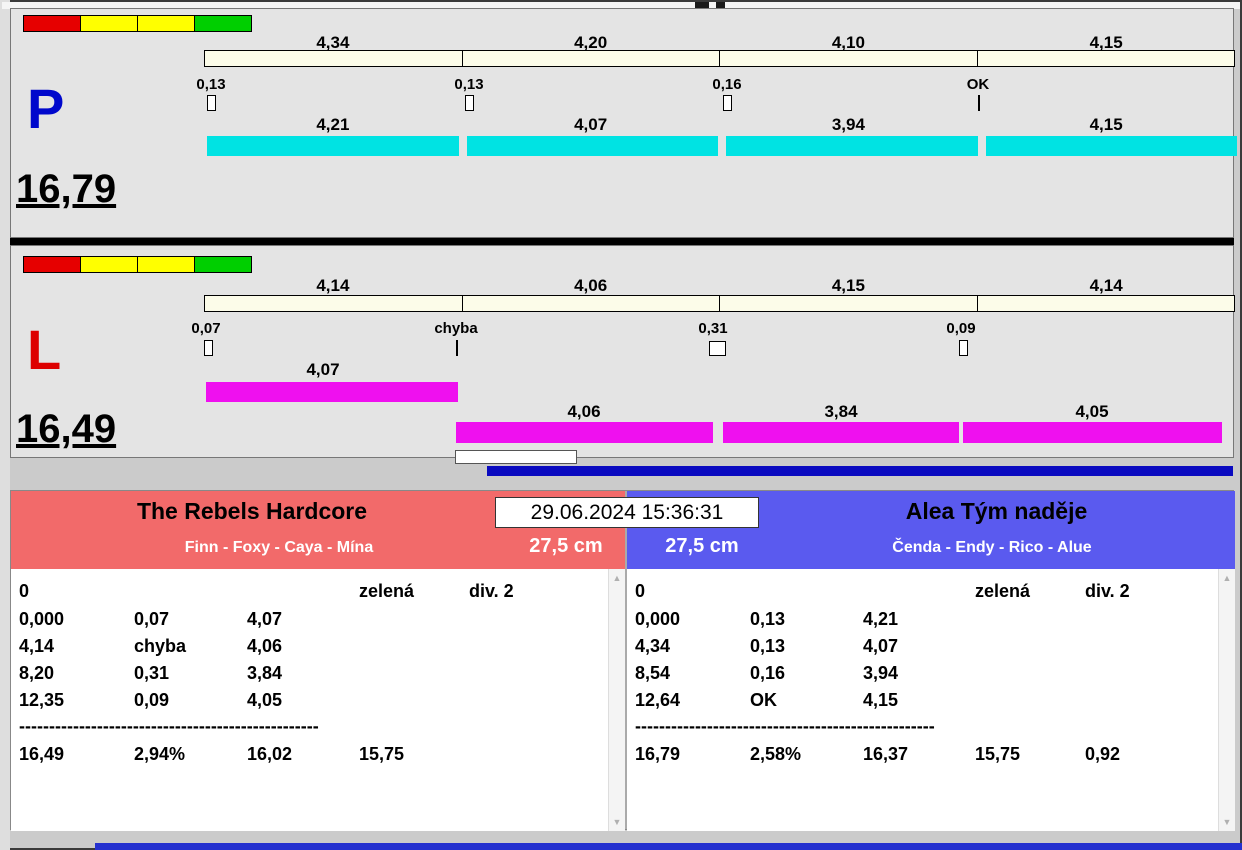 This screenshot has height=850, width=1242. What do you see at coordinates (763, 700) in the screenshot?
I see `result-cell: OK` at bounding box center [763, 700].